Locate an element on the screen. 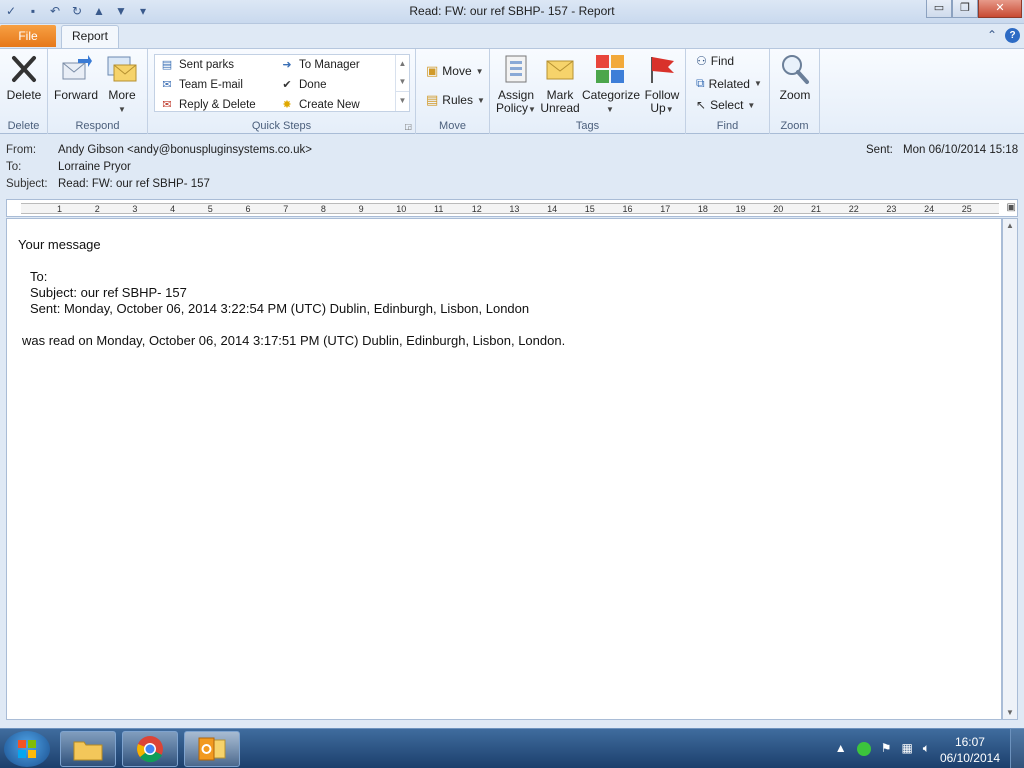 This screenshot has width=1024, height=768. ruler-tick-label: 16 is located at coordinates (627, 209).